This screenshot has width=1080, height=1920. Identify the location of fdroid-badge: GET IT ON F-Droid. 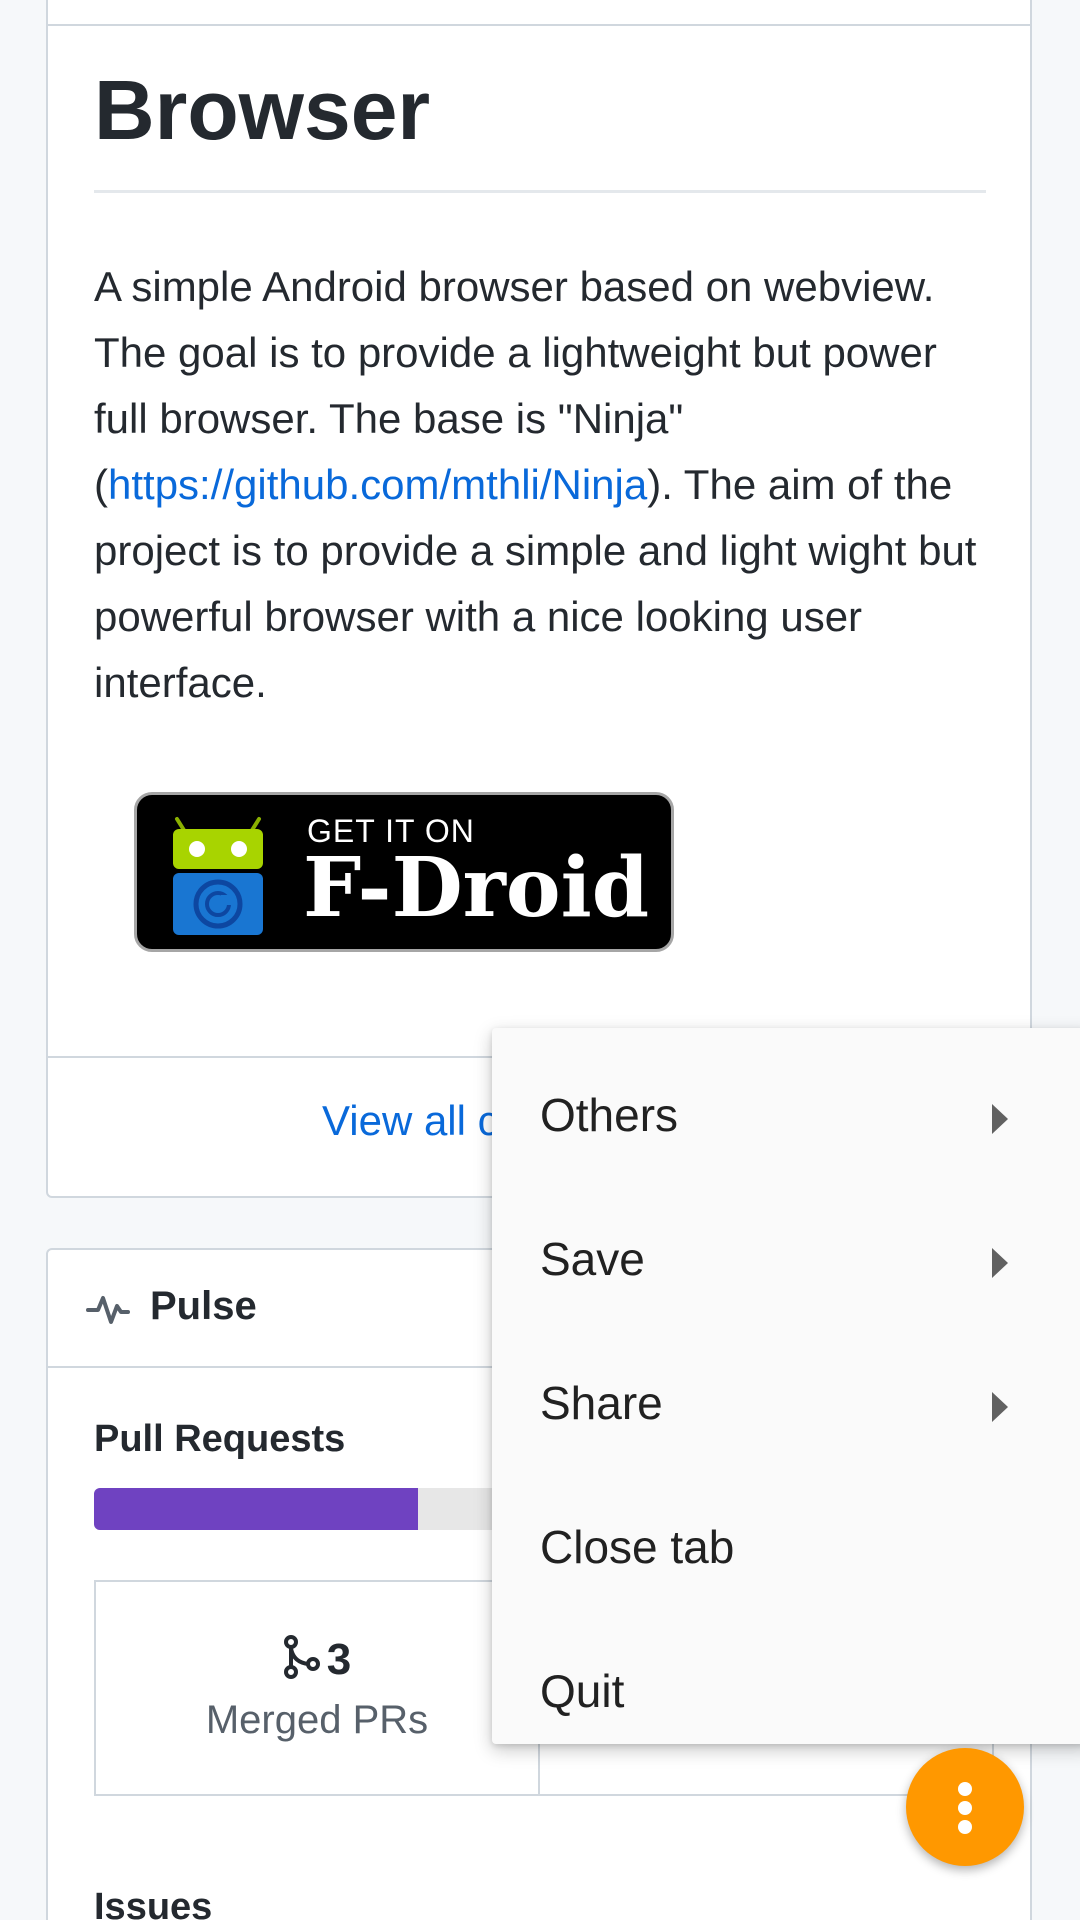
(404, 872).